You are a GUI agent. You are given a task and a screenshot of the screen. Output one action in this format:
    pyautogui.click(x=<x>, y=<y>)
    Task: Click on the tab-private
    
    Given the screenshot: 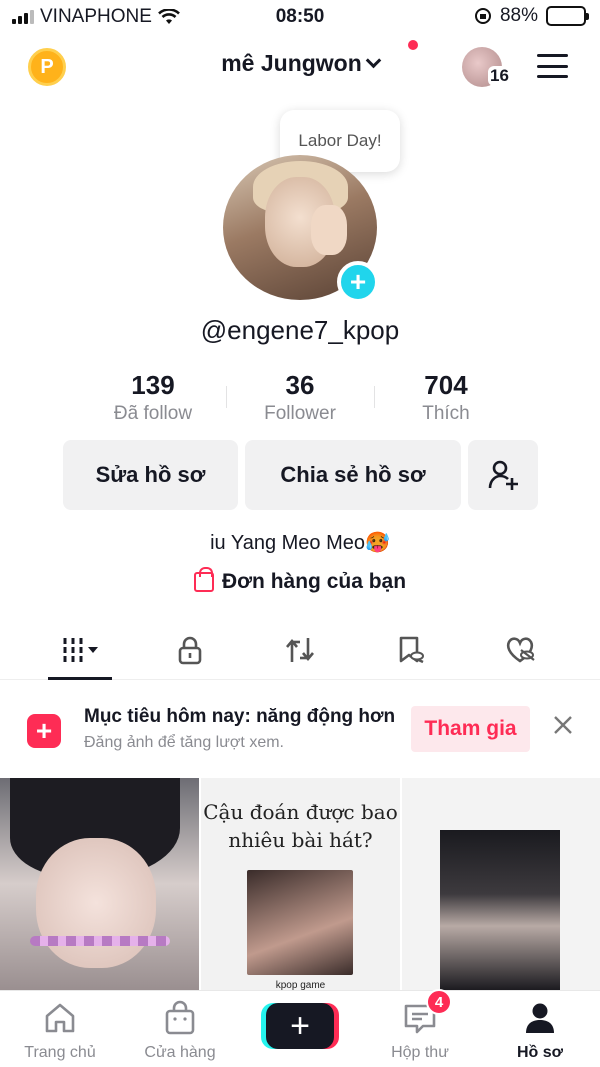 What is the action you would take?
    pyautogui.click(x=190, y=650)
    